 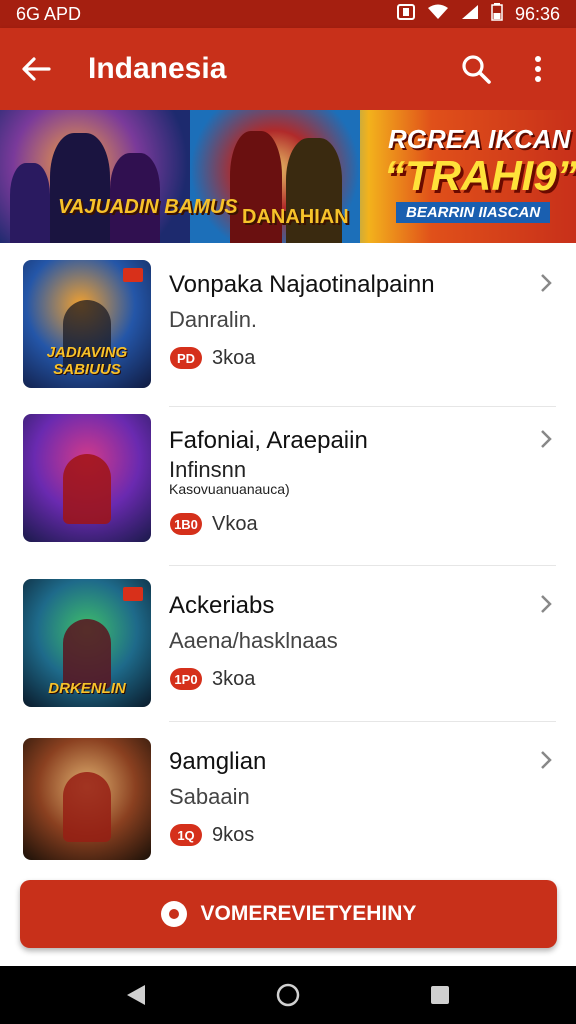 I want to click on arrow-left-icon, so click(x=36, y=69).